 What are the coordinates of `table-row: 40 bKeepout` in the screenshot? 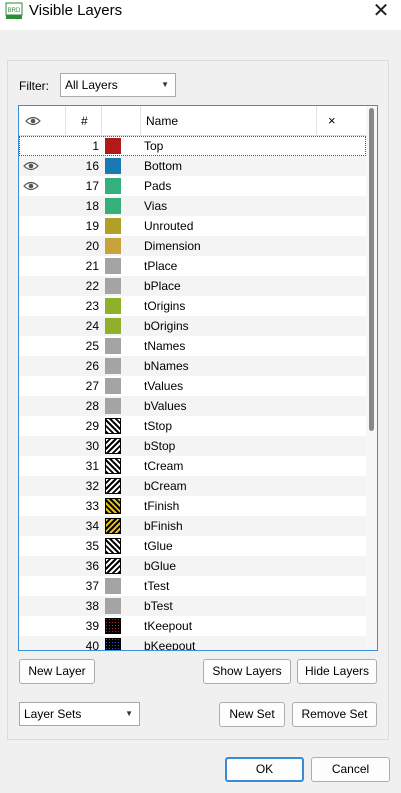 It's located at (192, 643).